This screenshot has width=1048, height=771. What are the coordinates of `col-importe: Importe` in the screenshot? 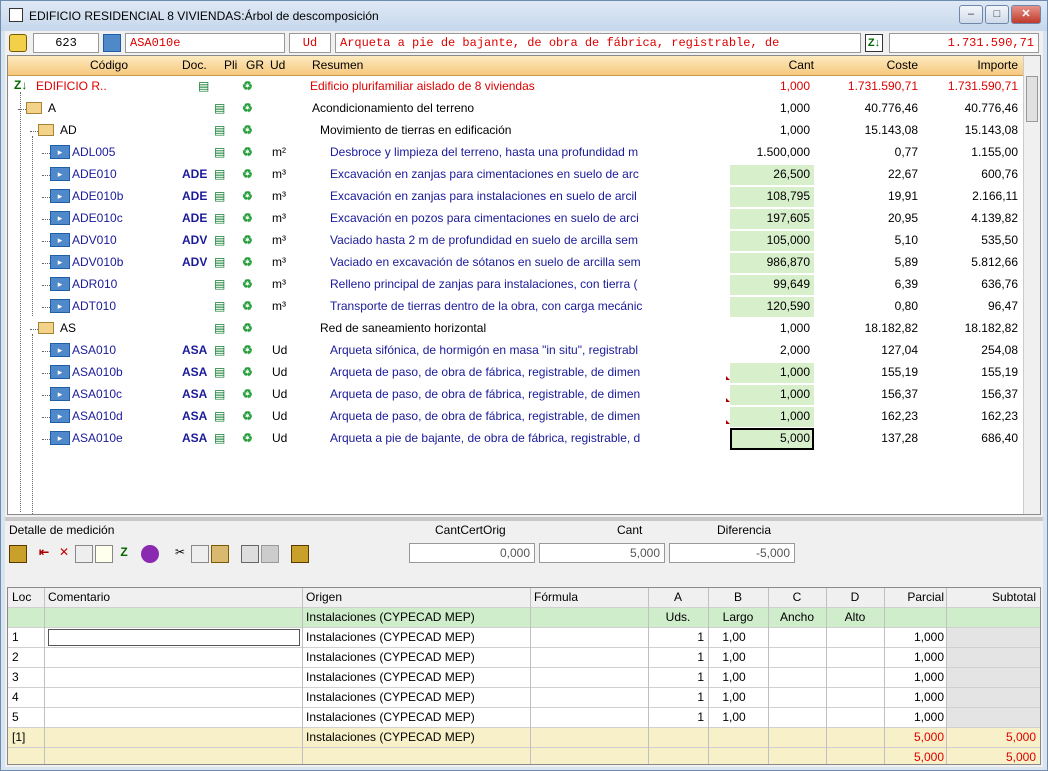 It's located at (968, 65).